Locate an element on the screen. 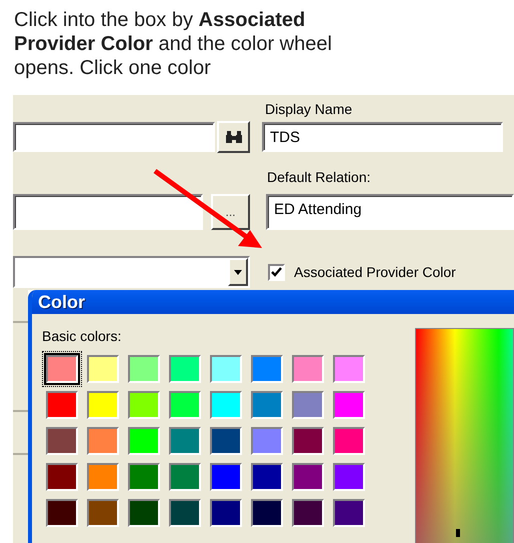 This screenshot has height=543, width=514. binoculars-icon is located at coordinates (233, 137).